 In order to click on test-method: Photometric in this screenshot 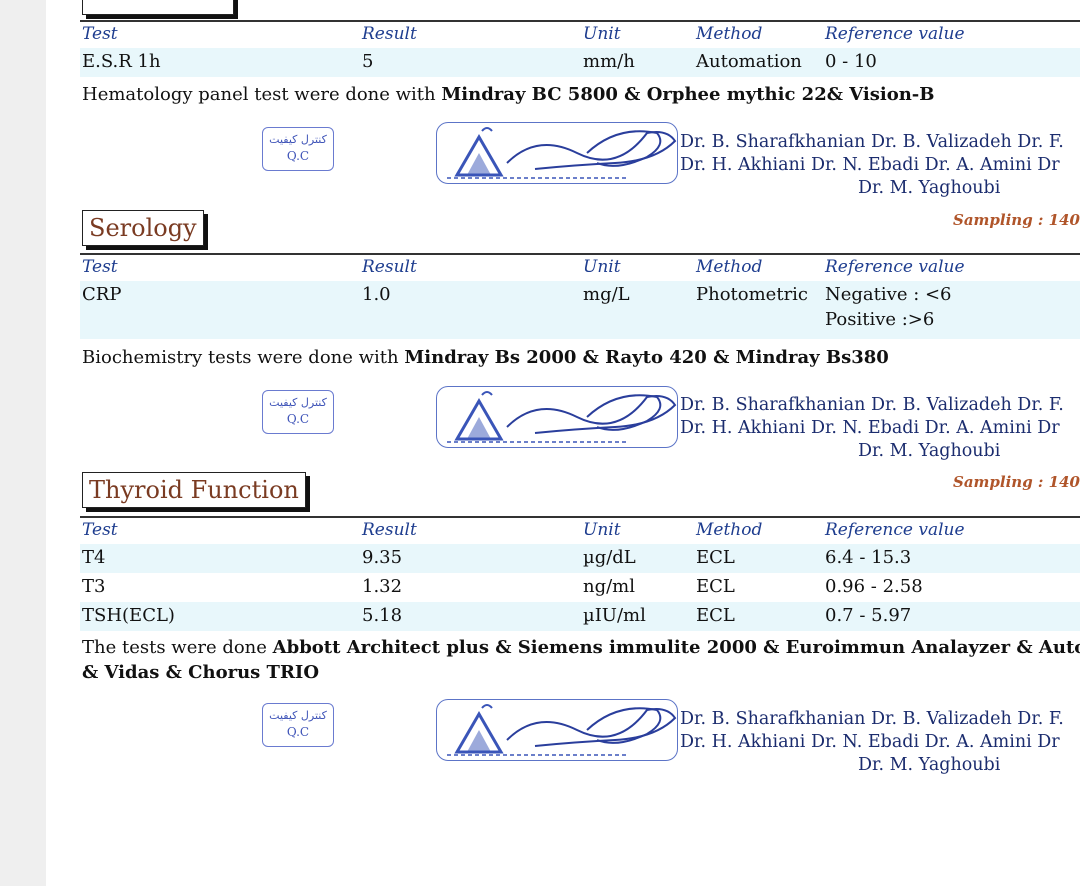, I will do `click(752, 294)`.